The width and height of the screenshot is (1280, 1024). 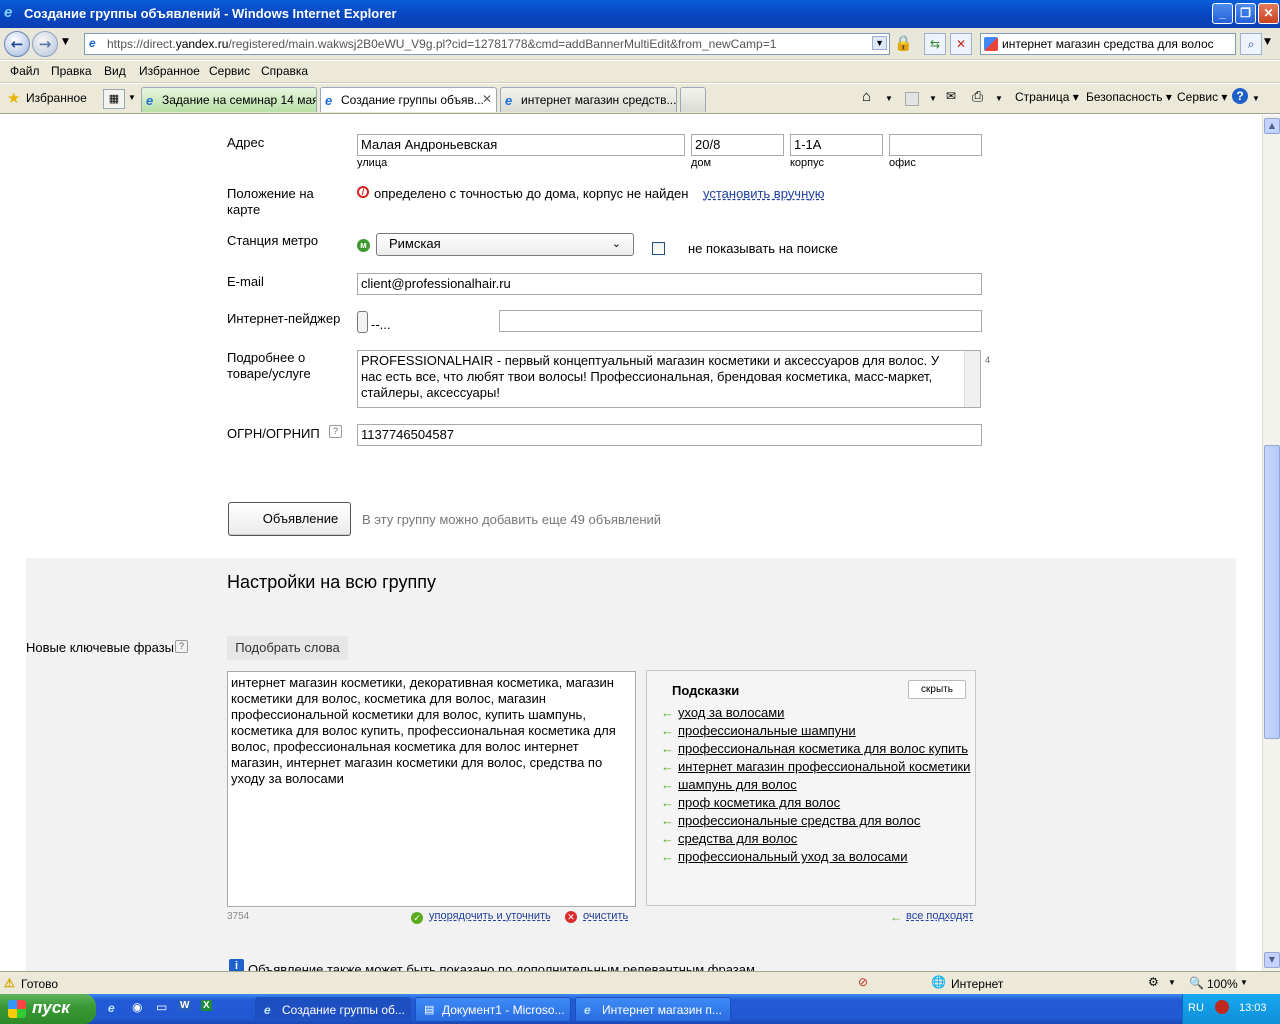 What do you see at coordinates (737, 838) in the screenshot?
I see `hint-link: средства для волос` at bounding box center [737, 838].